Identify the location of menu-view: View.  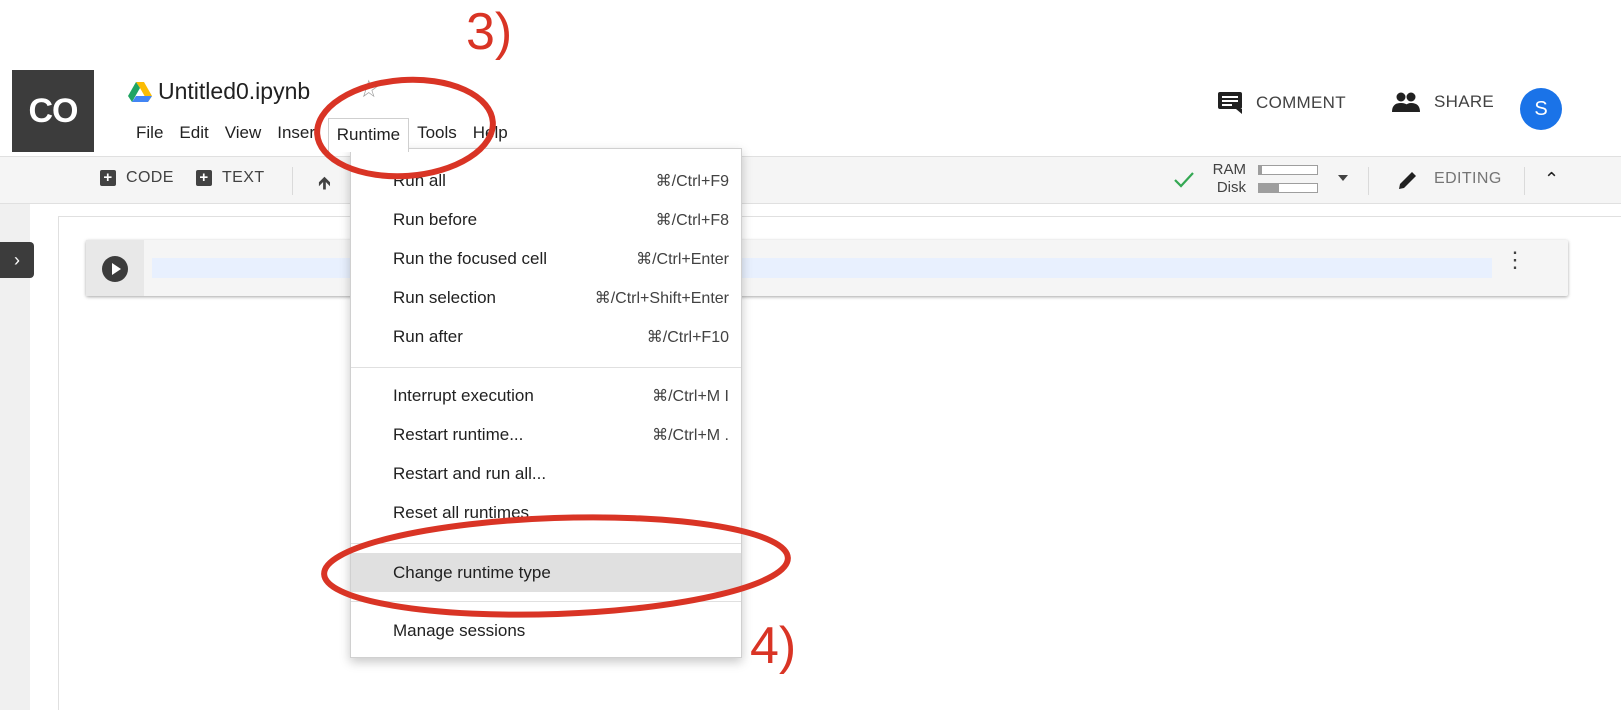
(243, 133).